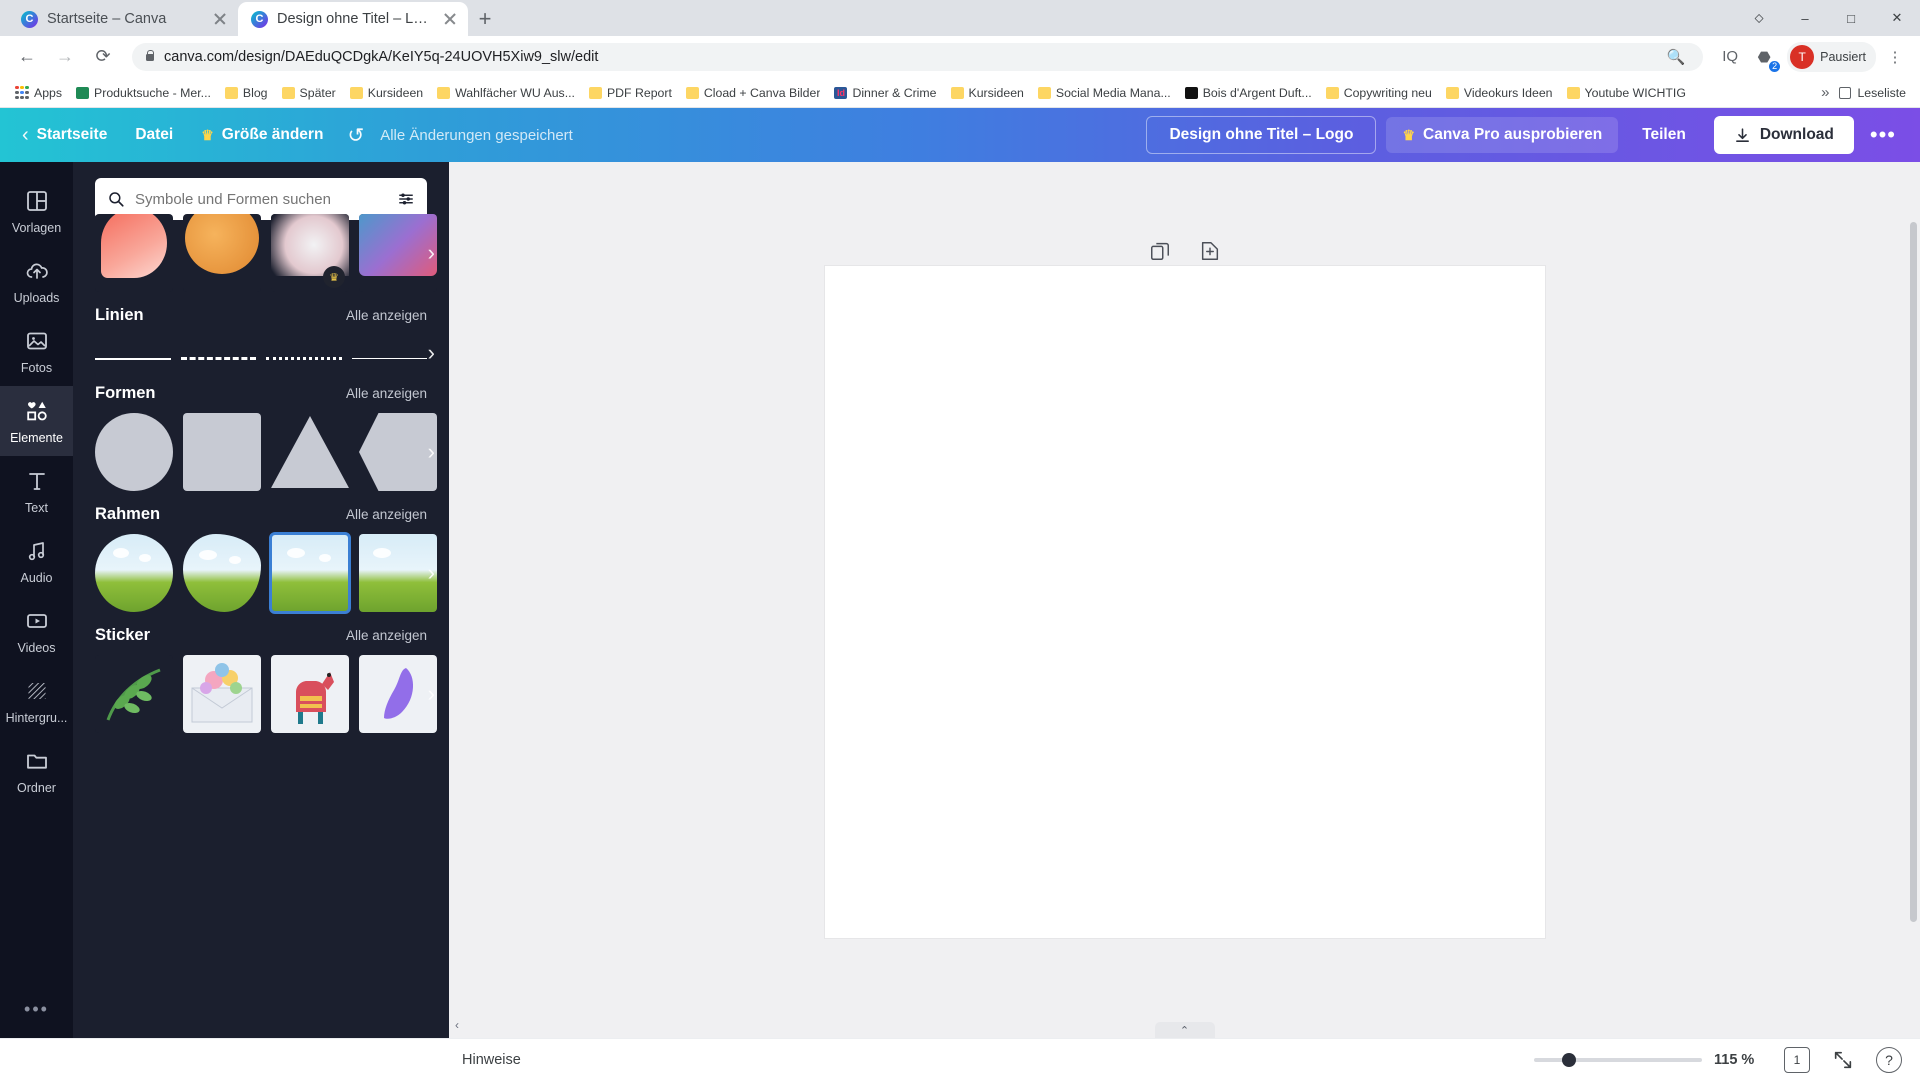  I want to click on search-icon: 🔍, so click(1676, 57).